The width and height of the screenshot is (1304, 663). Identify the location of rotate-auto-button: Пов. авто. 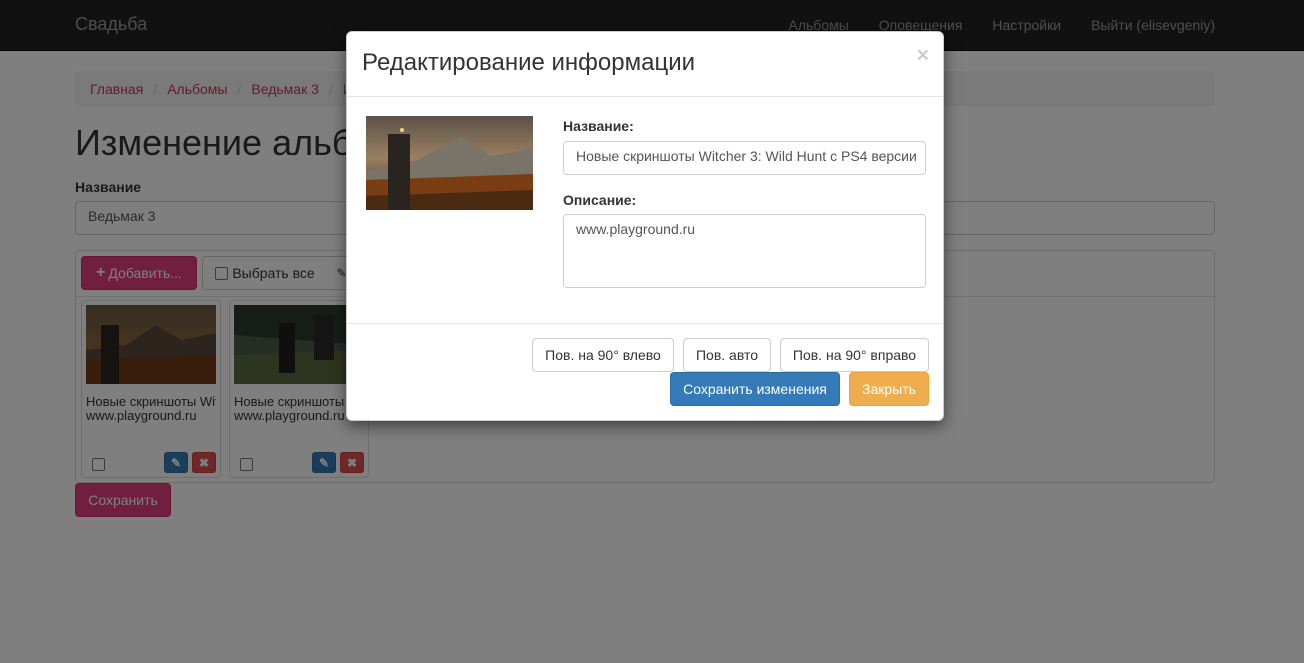
(727, 355).